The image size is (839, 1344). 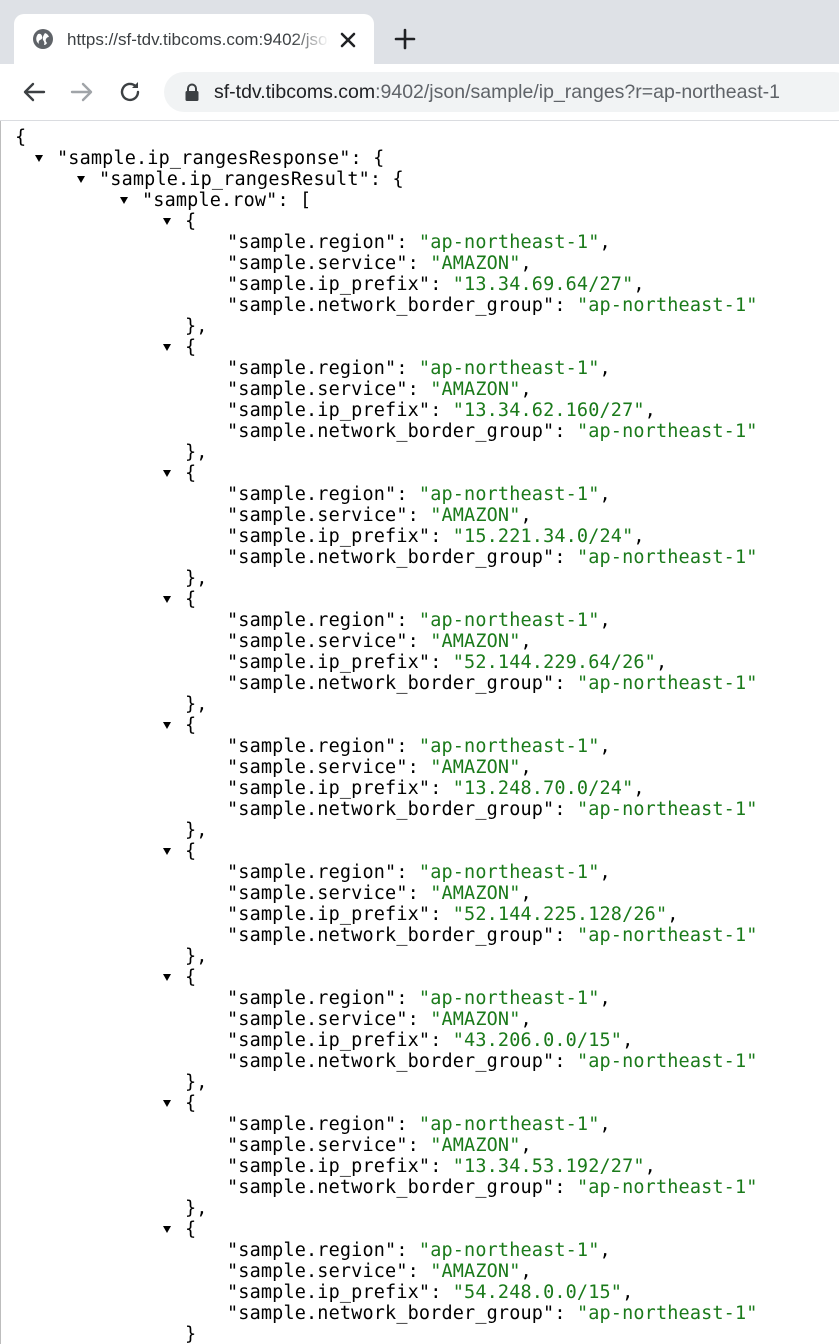 What do you see at coordinates (191, 1334) in the screenshot?
I see `object-close-brace: }` at bounding box center [191, 1334].